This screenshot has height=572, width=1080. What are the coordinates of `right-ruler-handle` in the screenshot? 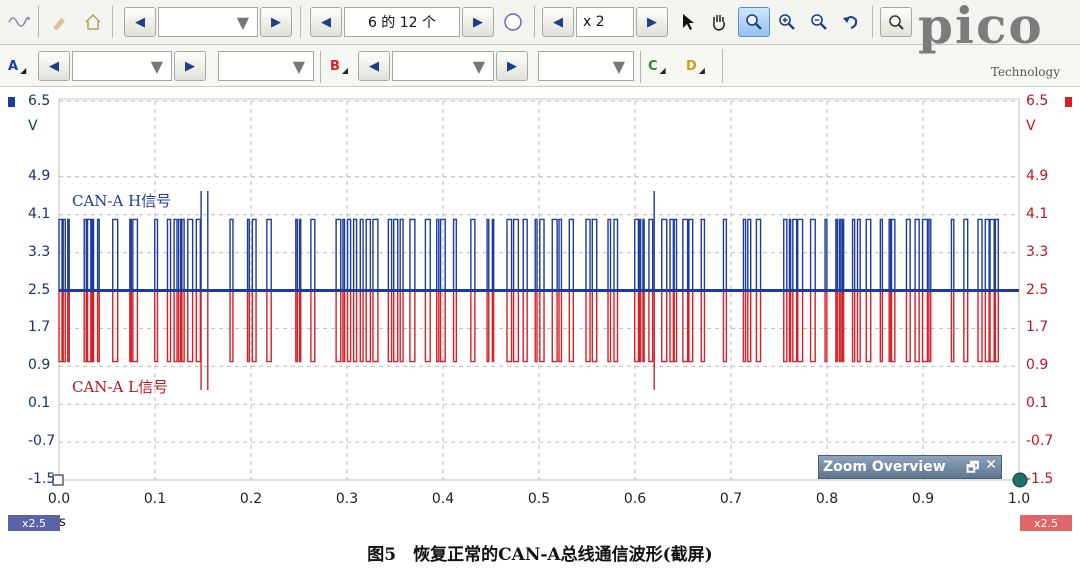 It's located at (1020, 480).